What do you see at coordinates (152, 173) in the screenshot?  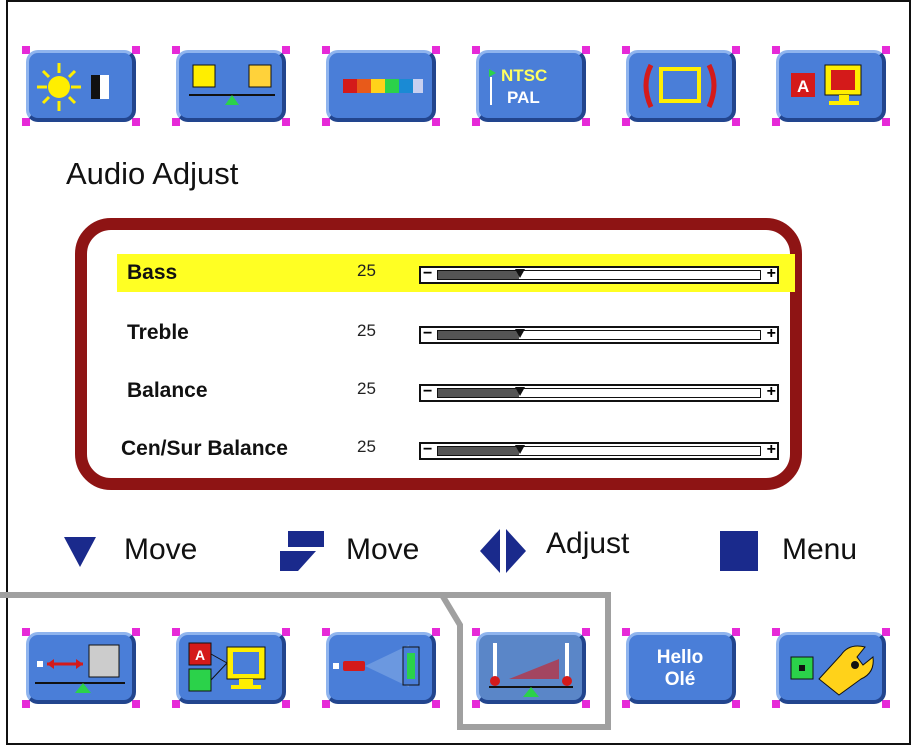 I see `page-title: Audio Adjust` at bounding box center [152, 173].